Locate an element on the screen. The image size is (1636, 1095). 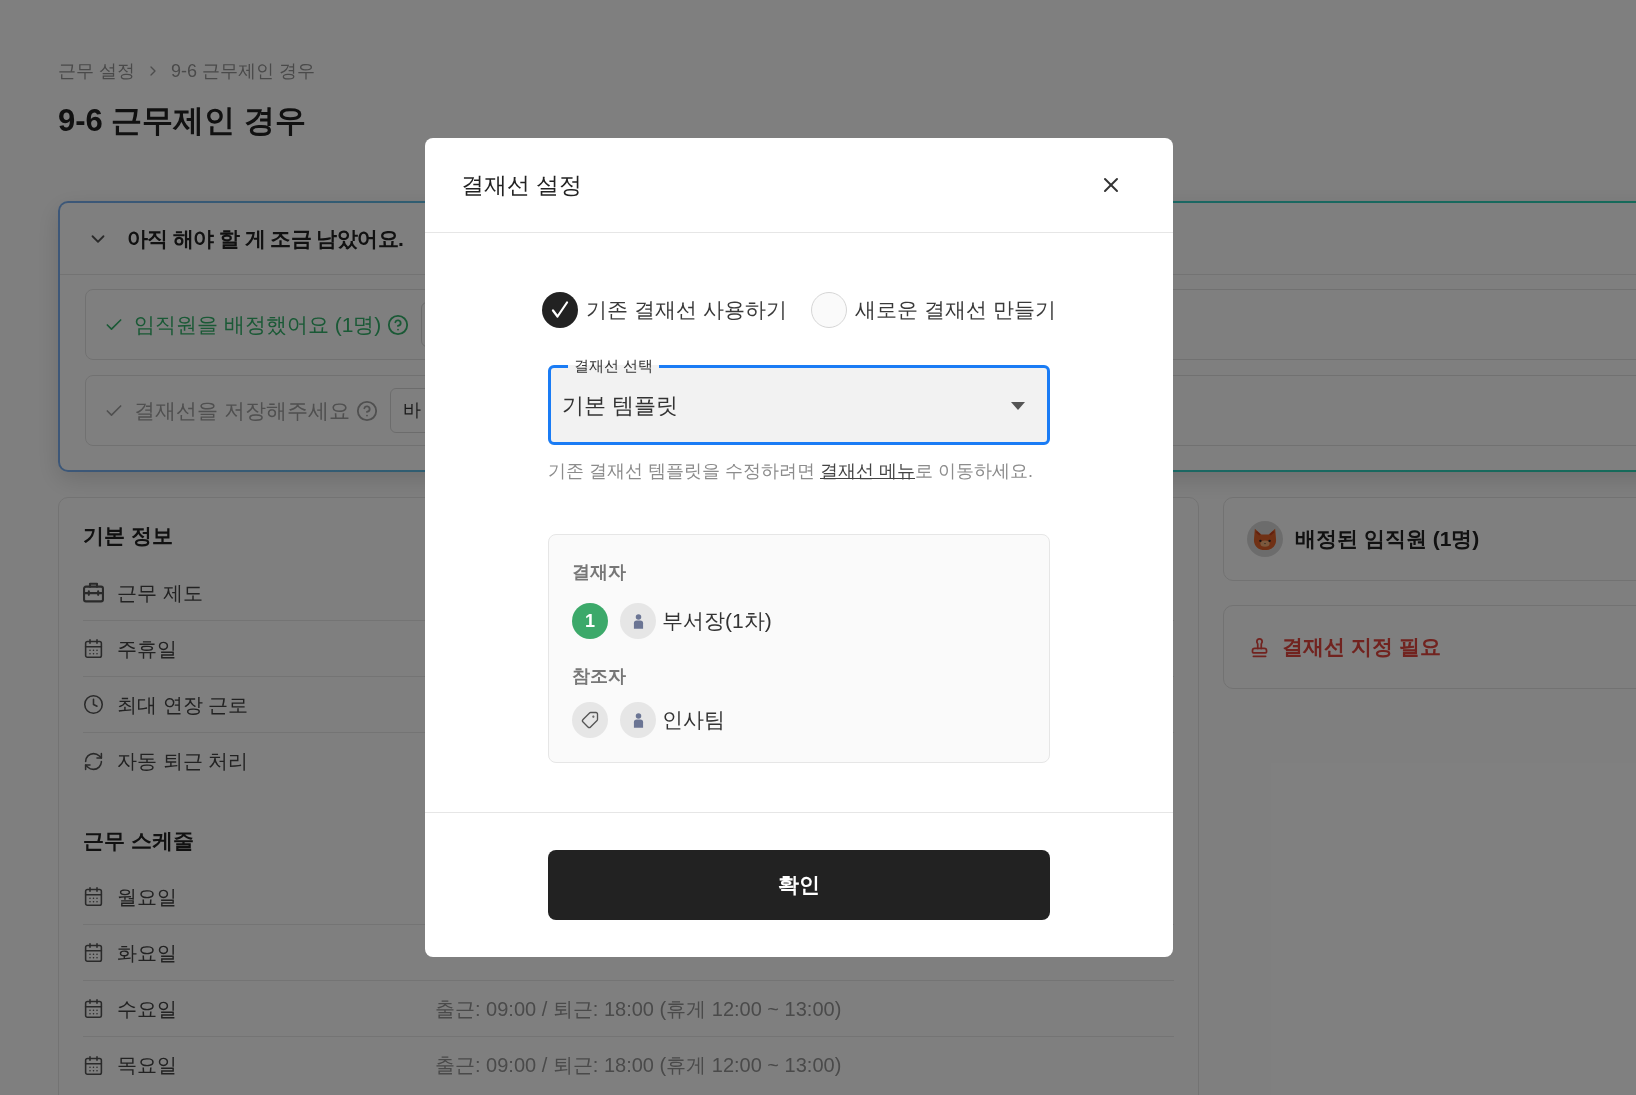
refresh-icon is located at coordinates (93, 761).